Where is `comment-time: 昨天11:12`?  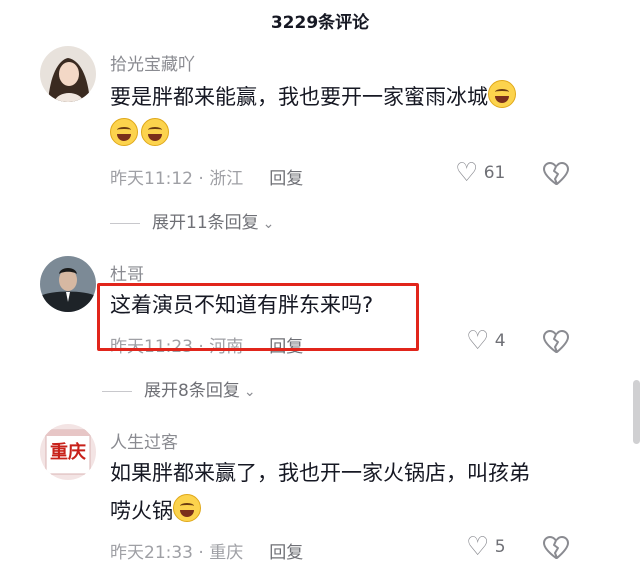
comment-time: 昨天11:12 is located at coordinates (151, 179).